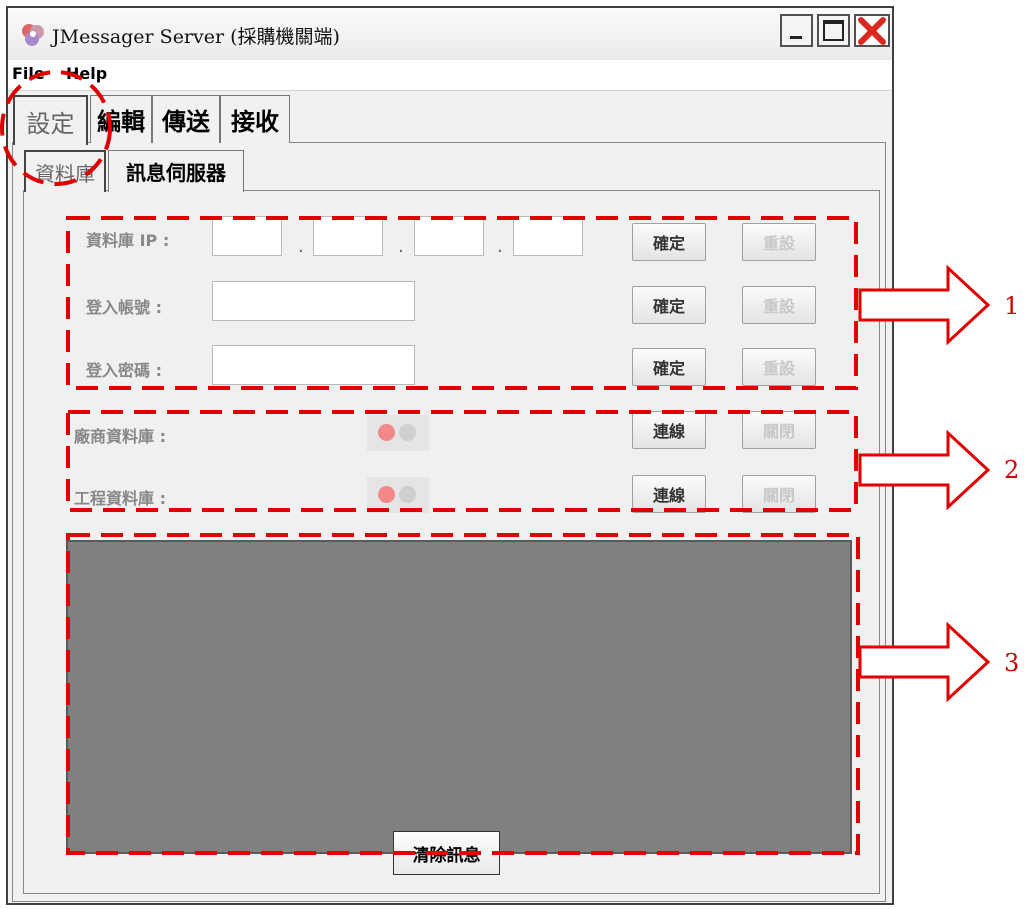 This screenshot has width=1024, height=909. Describe the element at coordinates (1012, 306) in the screenshot. I see `callout-number-1: 1` at that location.